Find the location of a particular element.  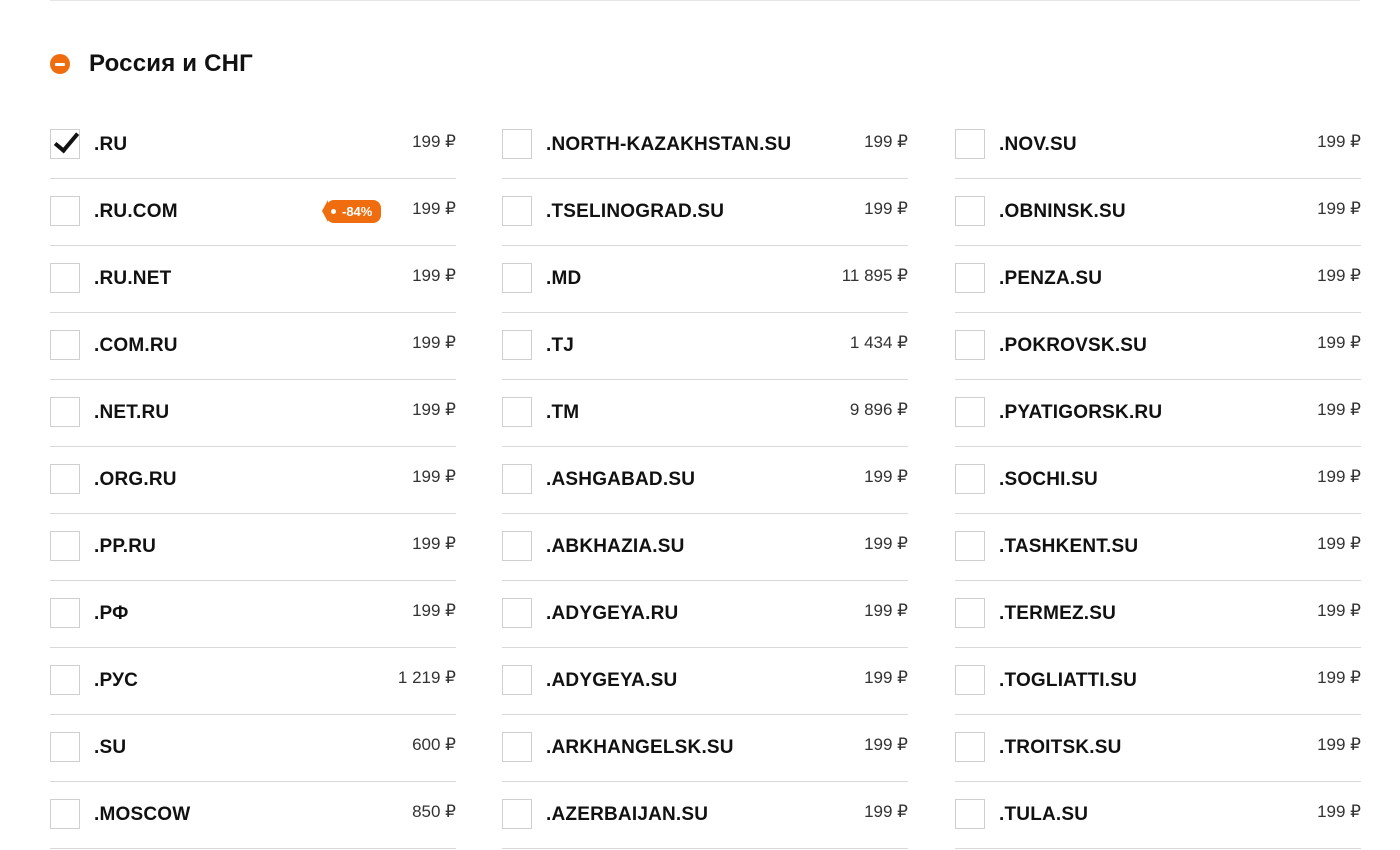

minus-circle-icon is located at coordinates (60, 64).